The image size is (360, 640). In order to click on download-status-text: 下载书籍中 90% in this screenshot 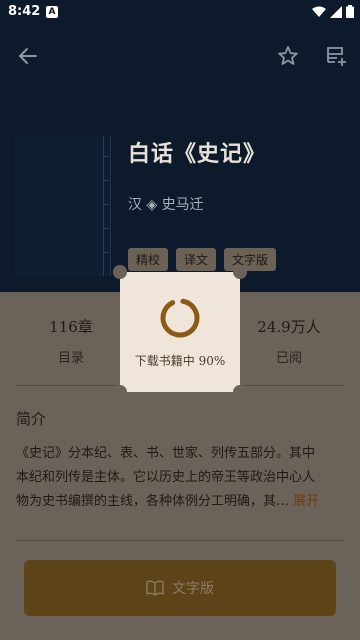, I will do `click(180, 361)`.